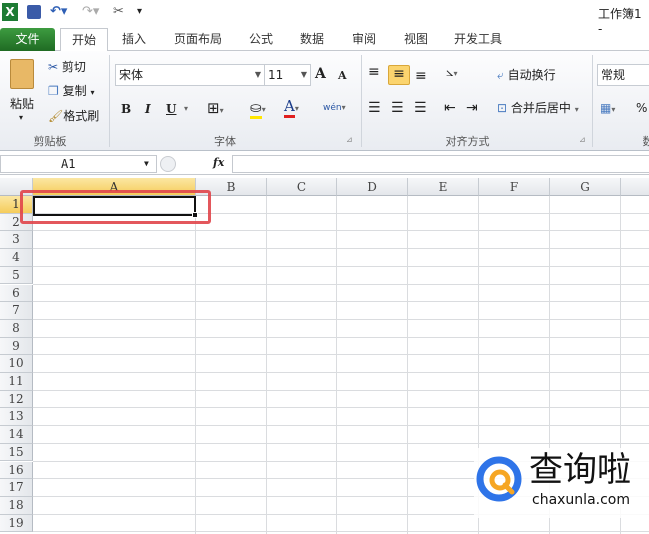 The image size is (649, 534). I want to click on phonetic-button: wén▾, so click(334, 109).